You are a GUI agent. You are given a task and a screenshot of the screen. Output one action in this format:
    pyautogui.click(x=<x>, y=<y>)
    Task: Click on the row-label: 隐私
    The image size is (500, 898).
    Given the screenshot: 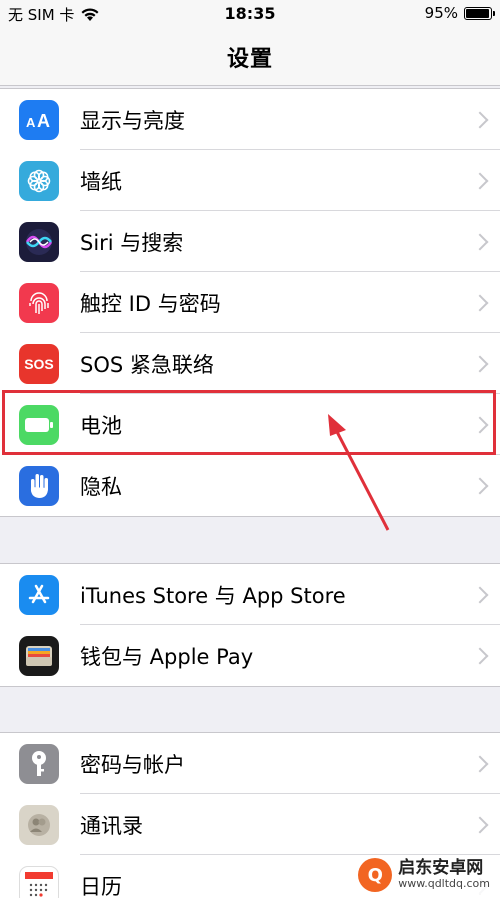 What is the action you would take?
    pyautogui.click(x=101, y=486)
    